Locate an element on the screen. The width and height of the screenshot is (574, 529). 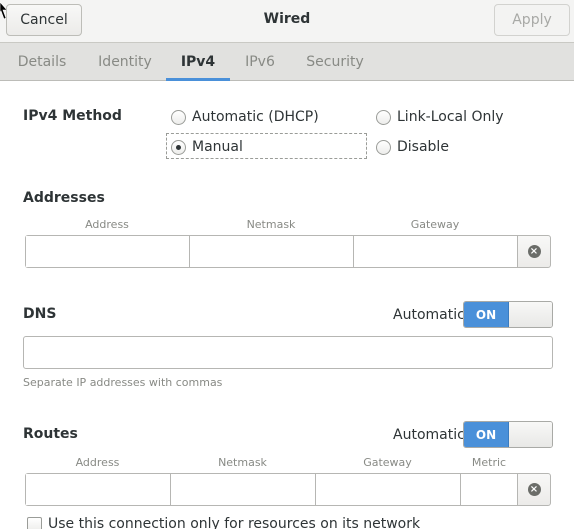
tab-security: Security is located at coordinates (335, 62).